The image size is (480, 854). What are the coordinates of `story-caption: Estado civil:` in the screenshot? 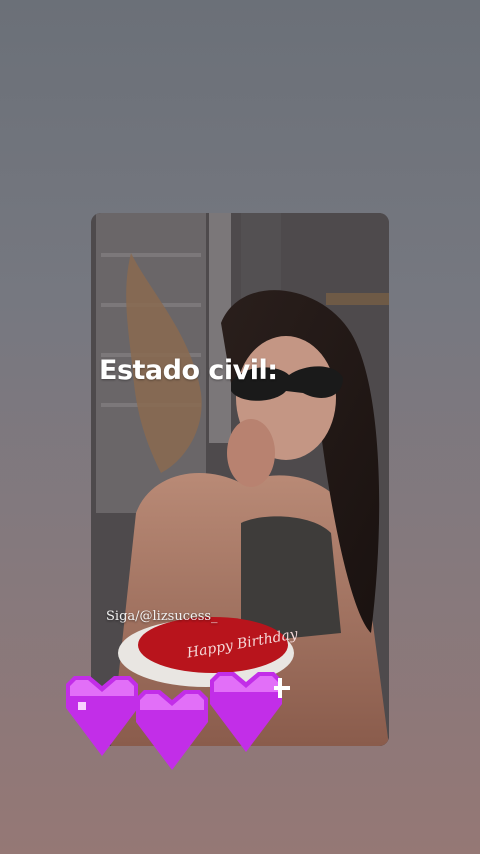 It's located at (188, 370).